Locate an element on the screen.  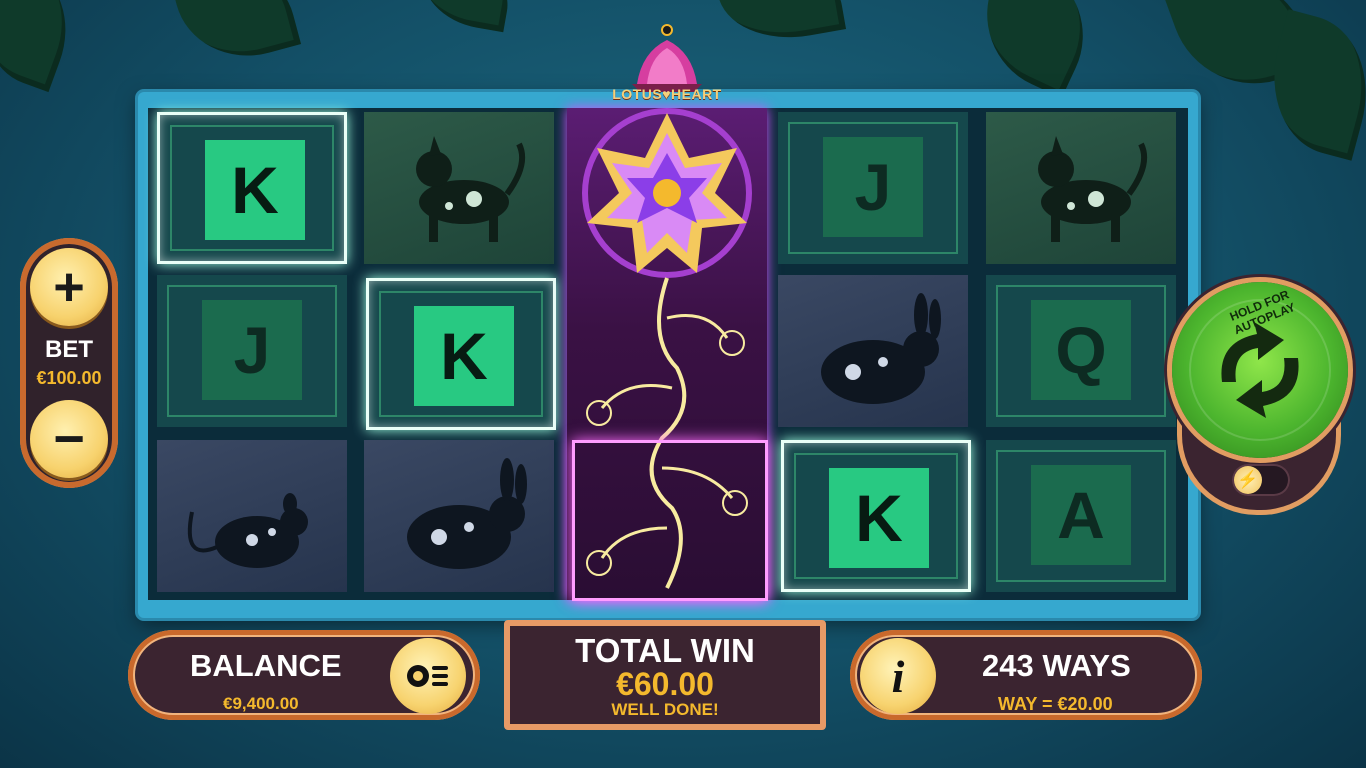
chips-menu-icon is located at coordinates (427, 676).